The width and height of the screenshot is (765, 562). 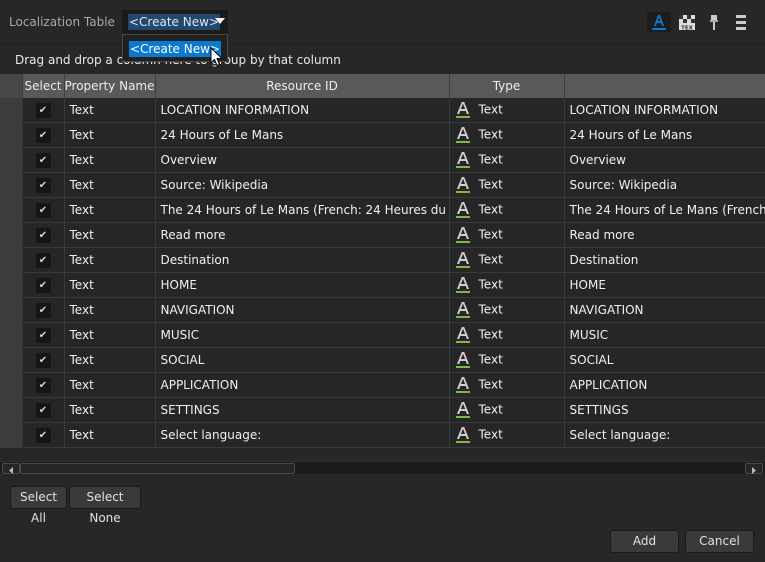 I want to click on value-cell: SOCIAL, so click(x=664, y=360).